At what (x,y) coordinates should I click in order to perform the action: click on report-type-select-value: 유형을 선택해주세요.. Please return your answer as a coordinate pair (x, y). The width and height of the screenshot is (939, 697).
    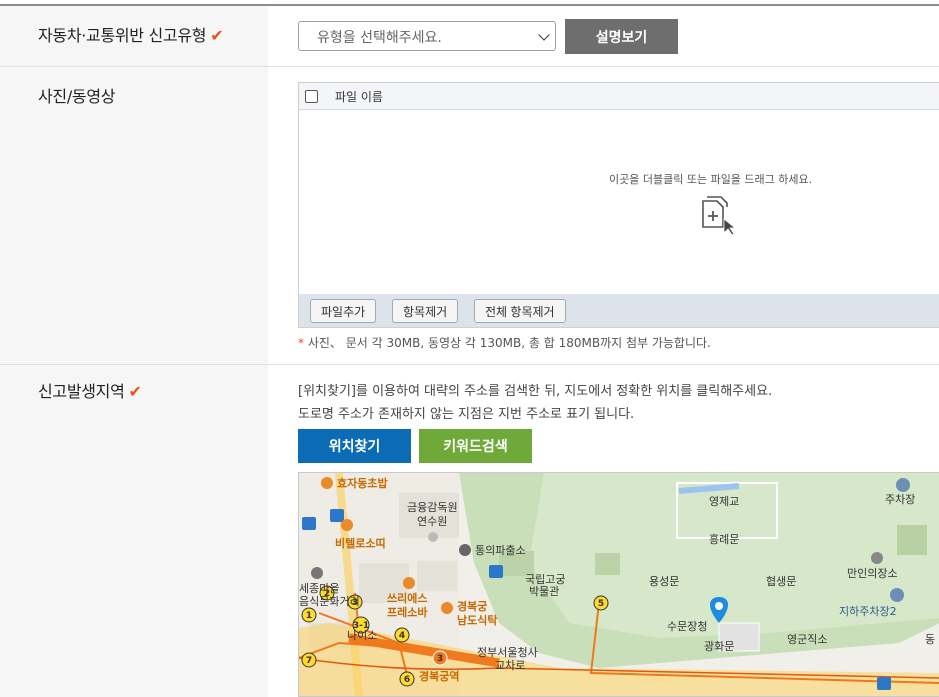
    Looking at the image, I should click on (379, 38).